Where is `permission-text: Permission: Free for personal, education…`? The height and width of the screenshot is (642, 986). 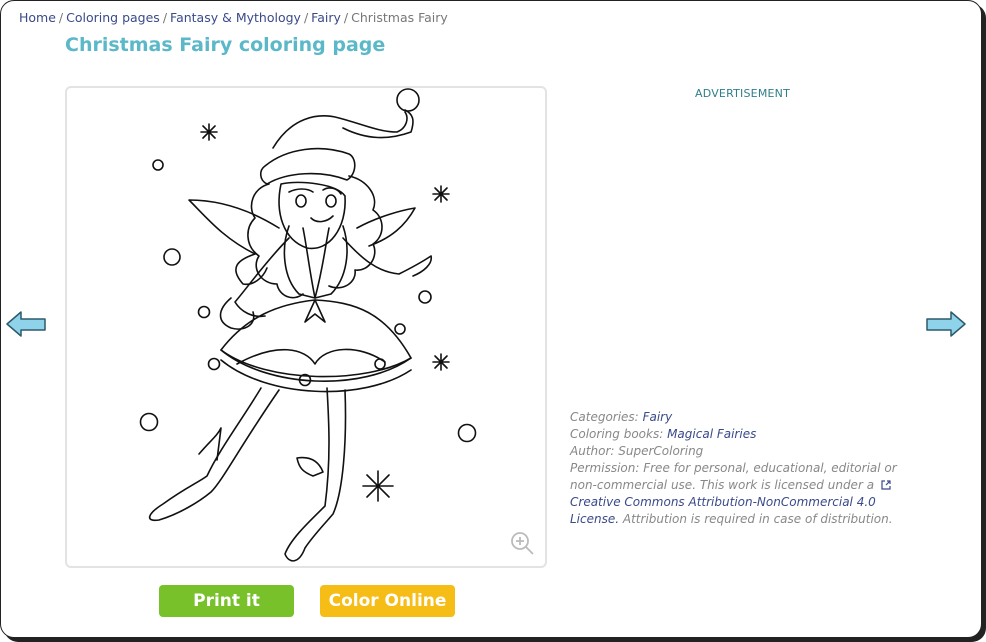
permission-text: Permission: Free for personal, education… is located at coordinates (733, 476).